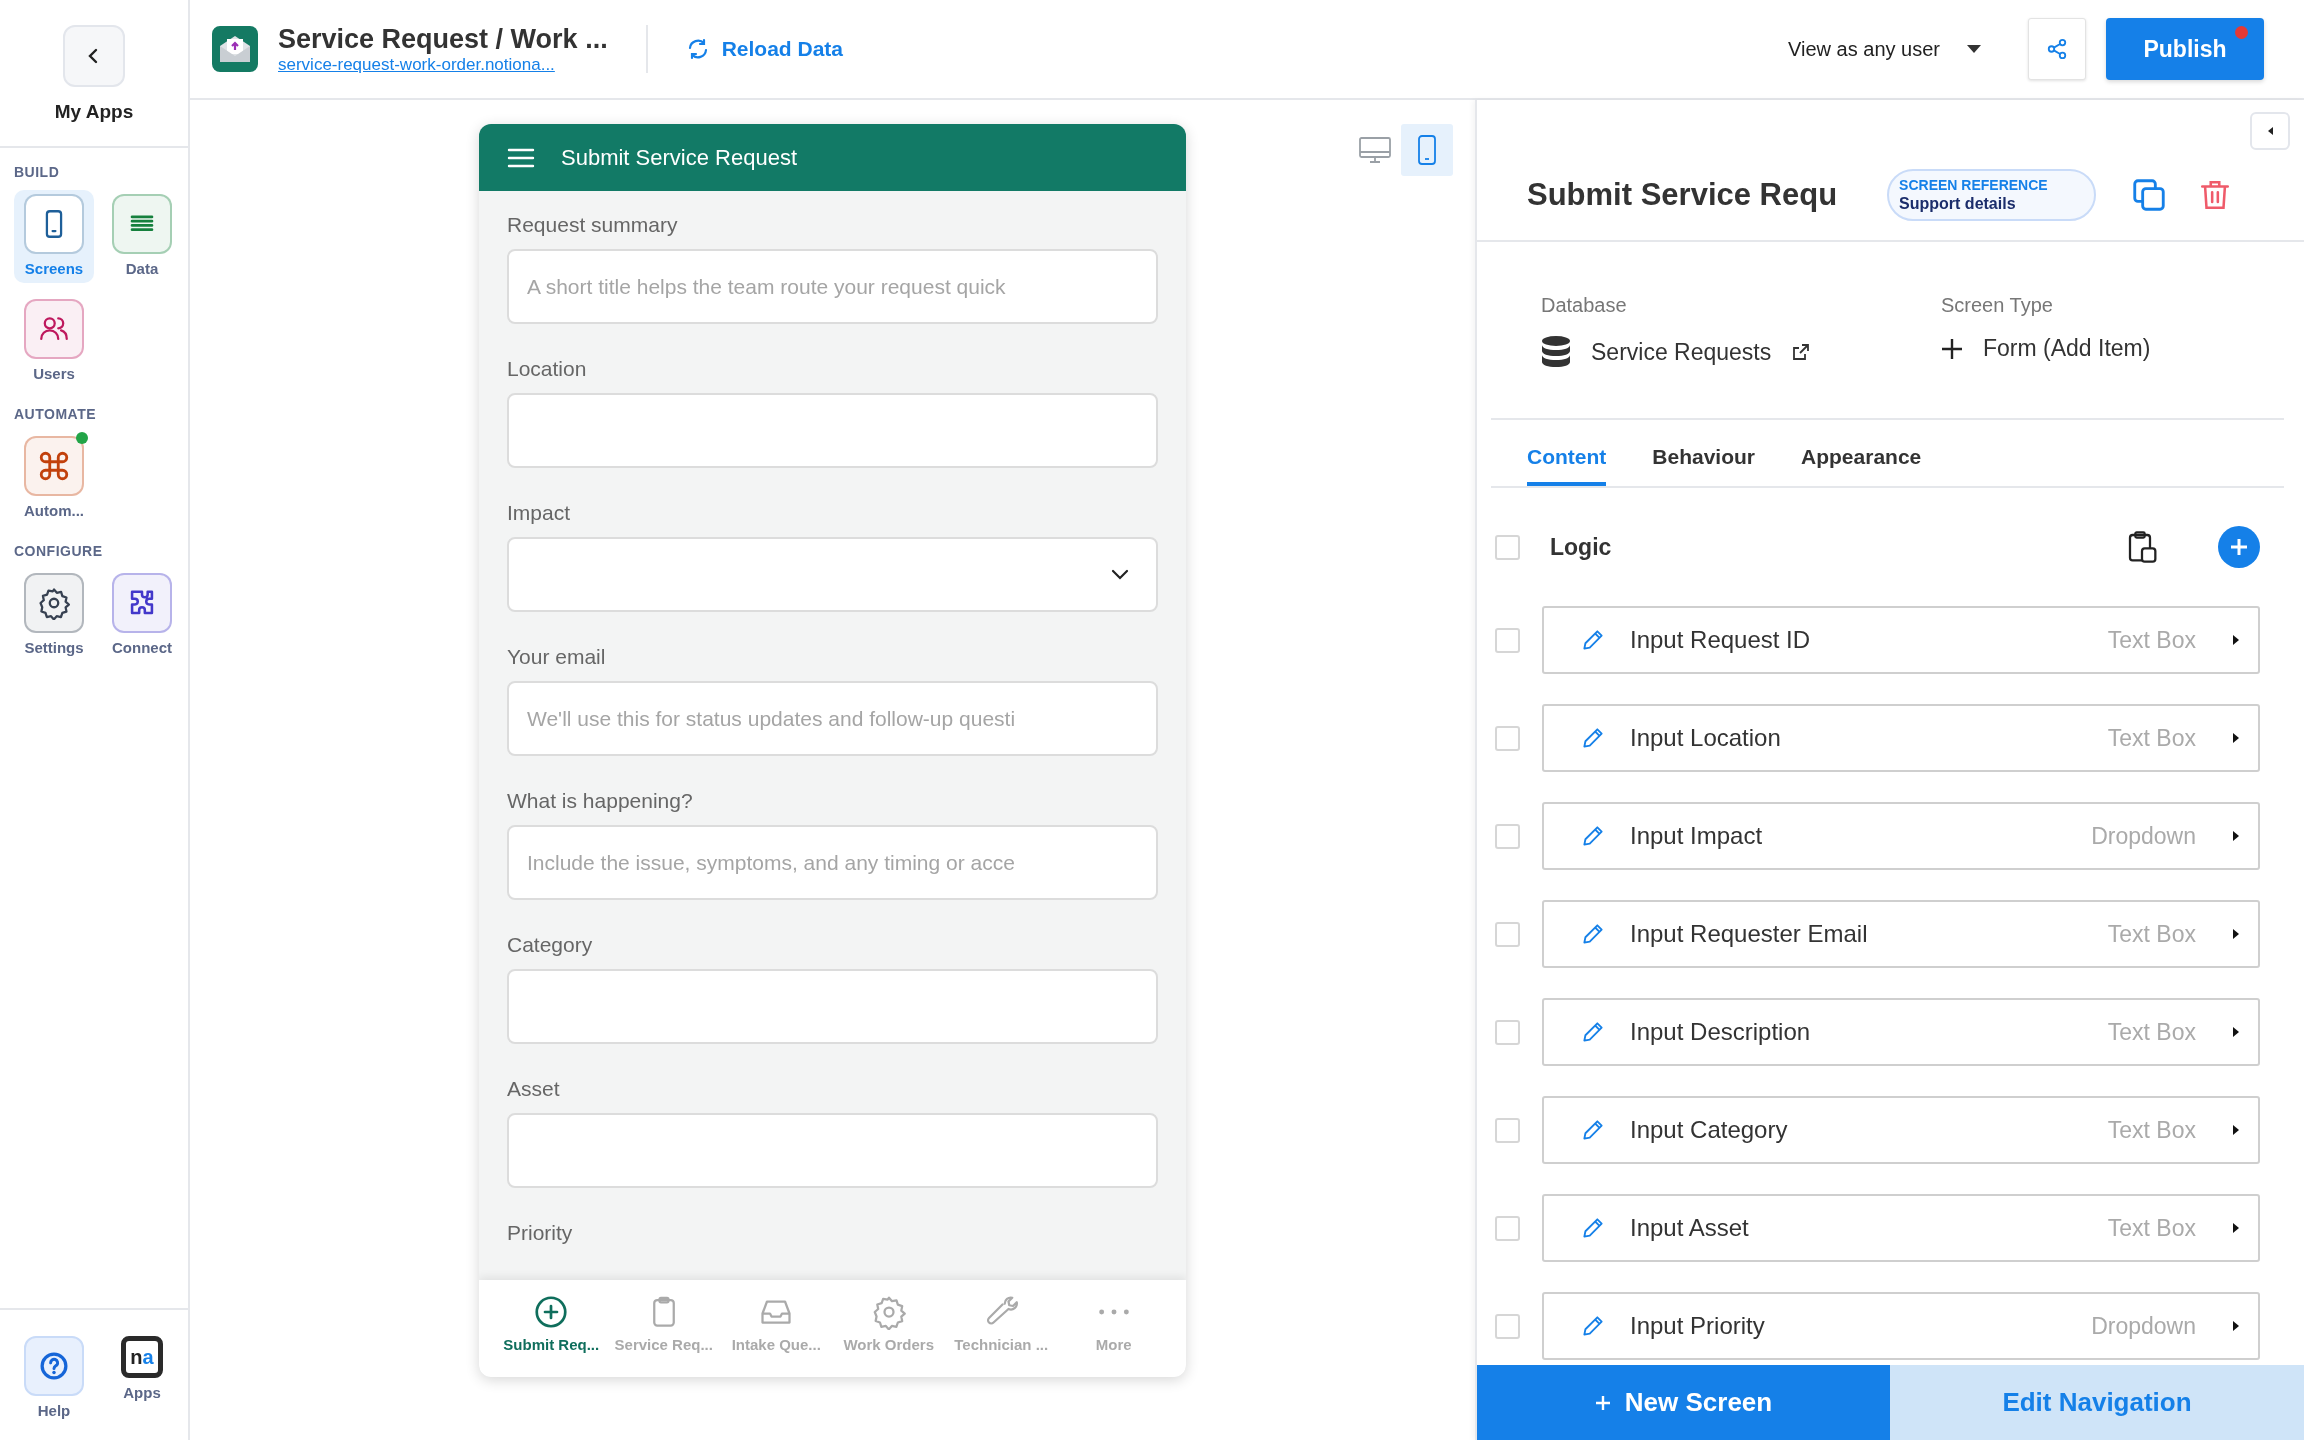 This screenshot has width=2304, height=1440. I want to click on nav-label: Connect, so click(142, 647).